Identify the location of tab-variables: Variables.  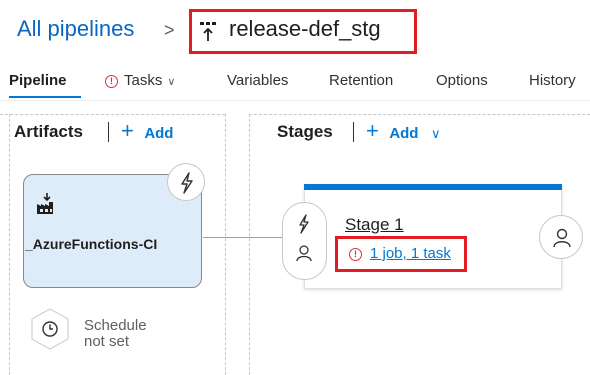
(257, 80).